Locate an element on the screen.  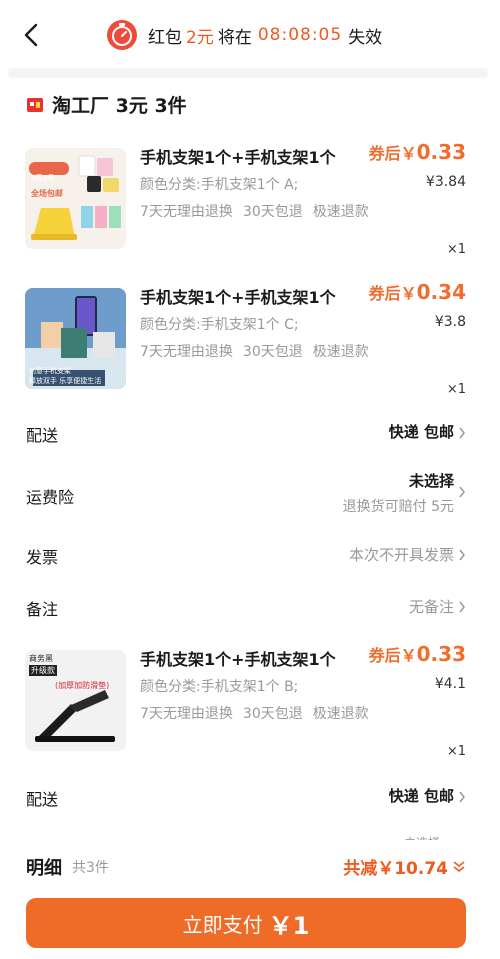
thumb-sub: (加厚加防滑垫) is located at coordinates (82, 685).